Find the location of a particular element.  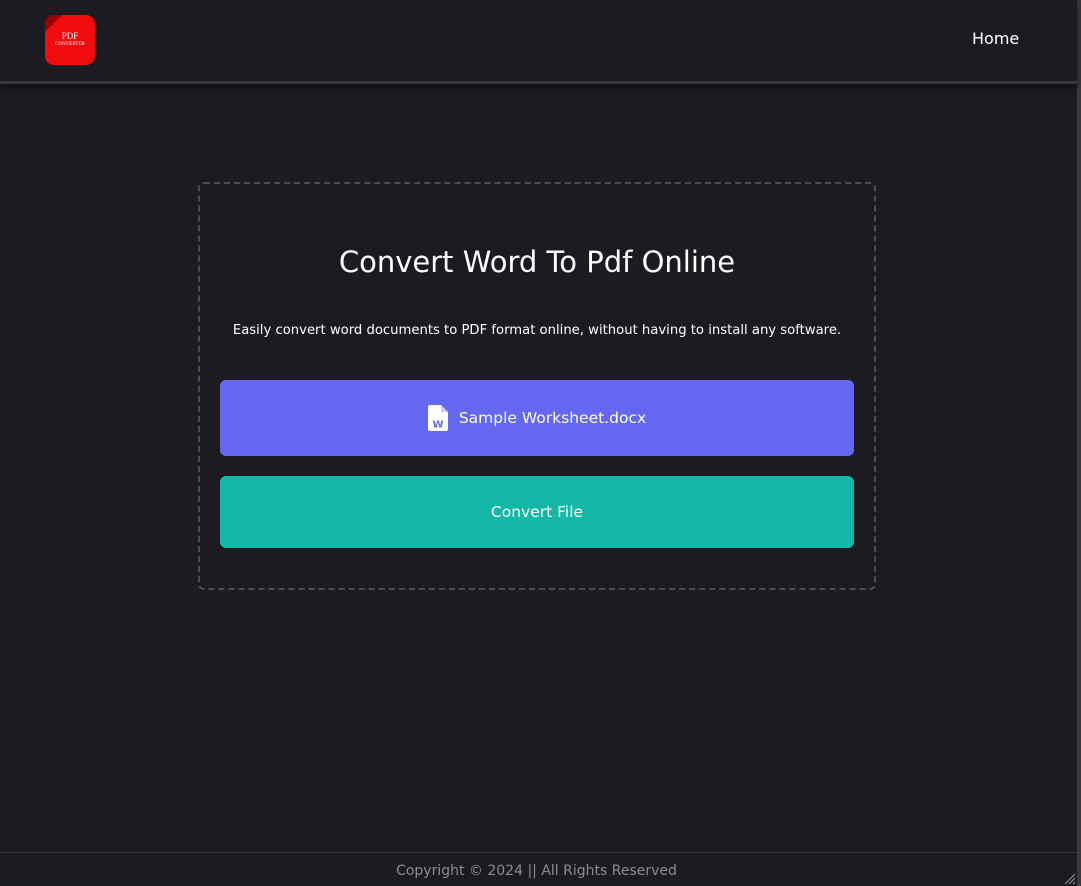

nav-home-link: Home is located at coordinates (995, 39).